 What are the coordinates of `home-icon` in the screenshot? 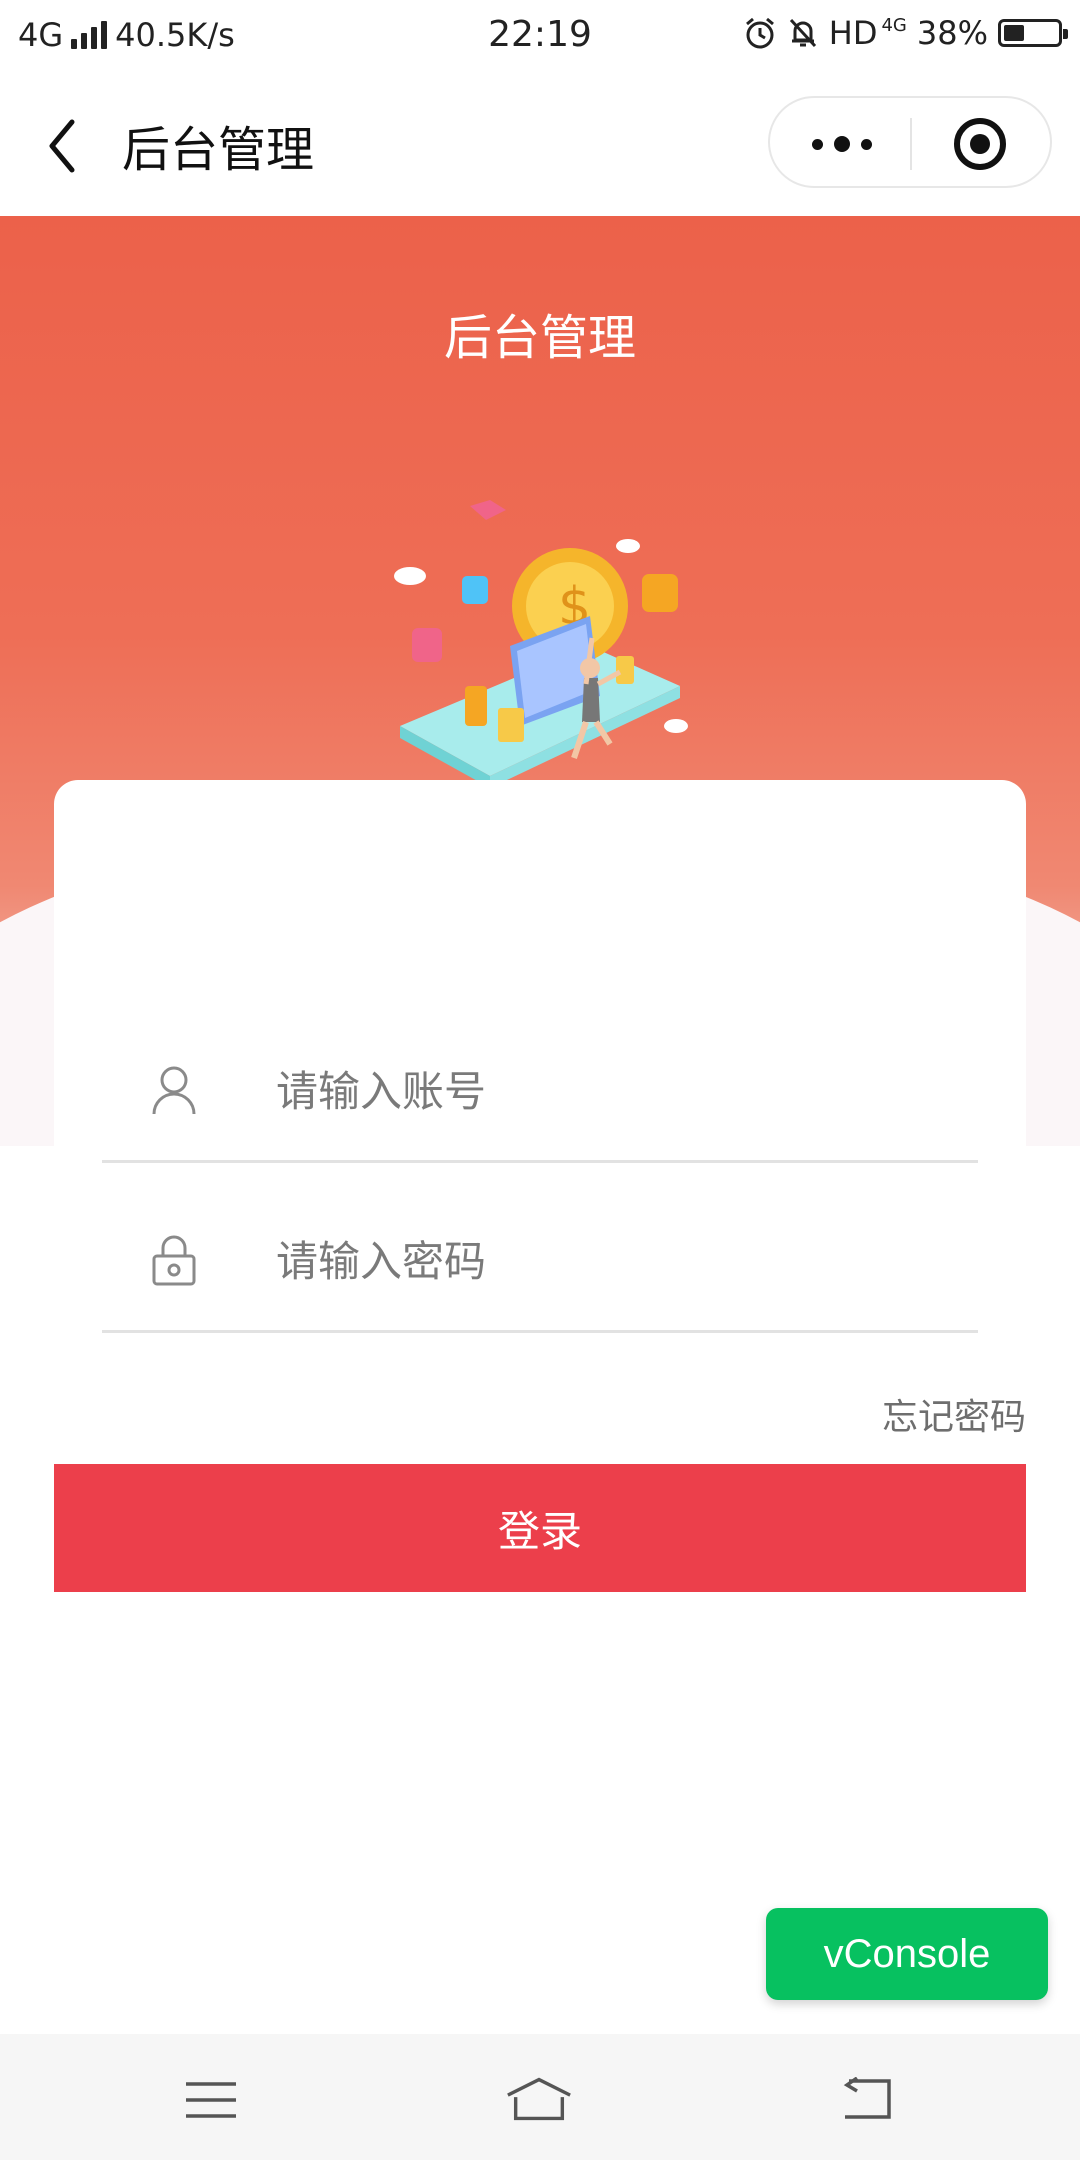 It's located at (539, 2099).